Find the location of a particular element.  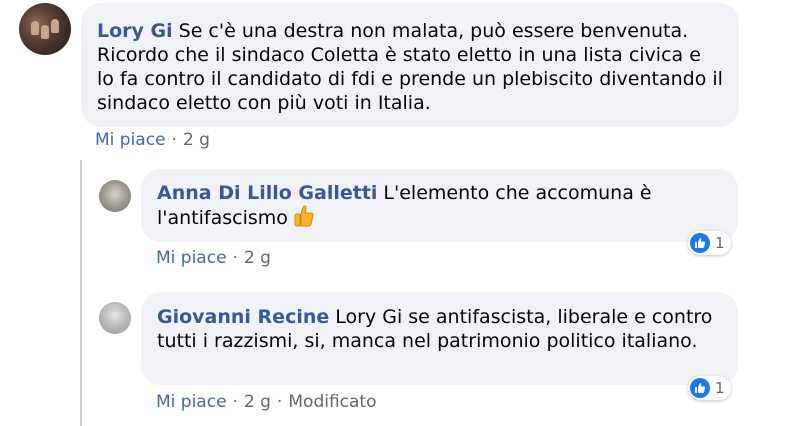

comment-author: Lory Gi is located at coordinates (135, 31).